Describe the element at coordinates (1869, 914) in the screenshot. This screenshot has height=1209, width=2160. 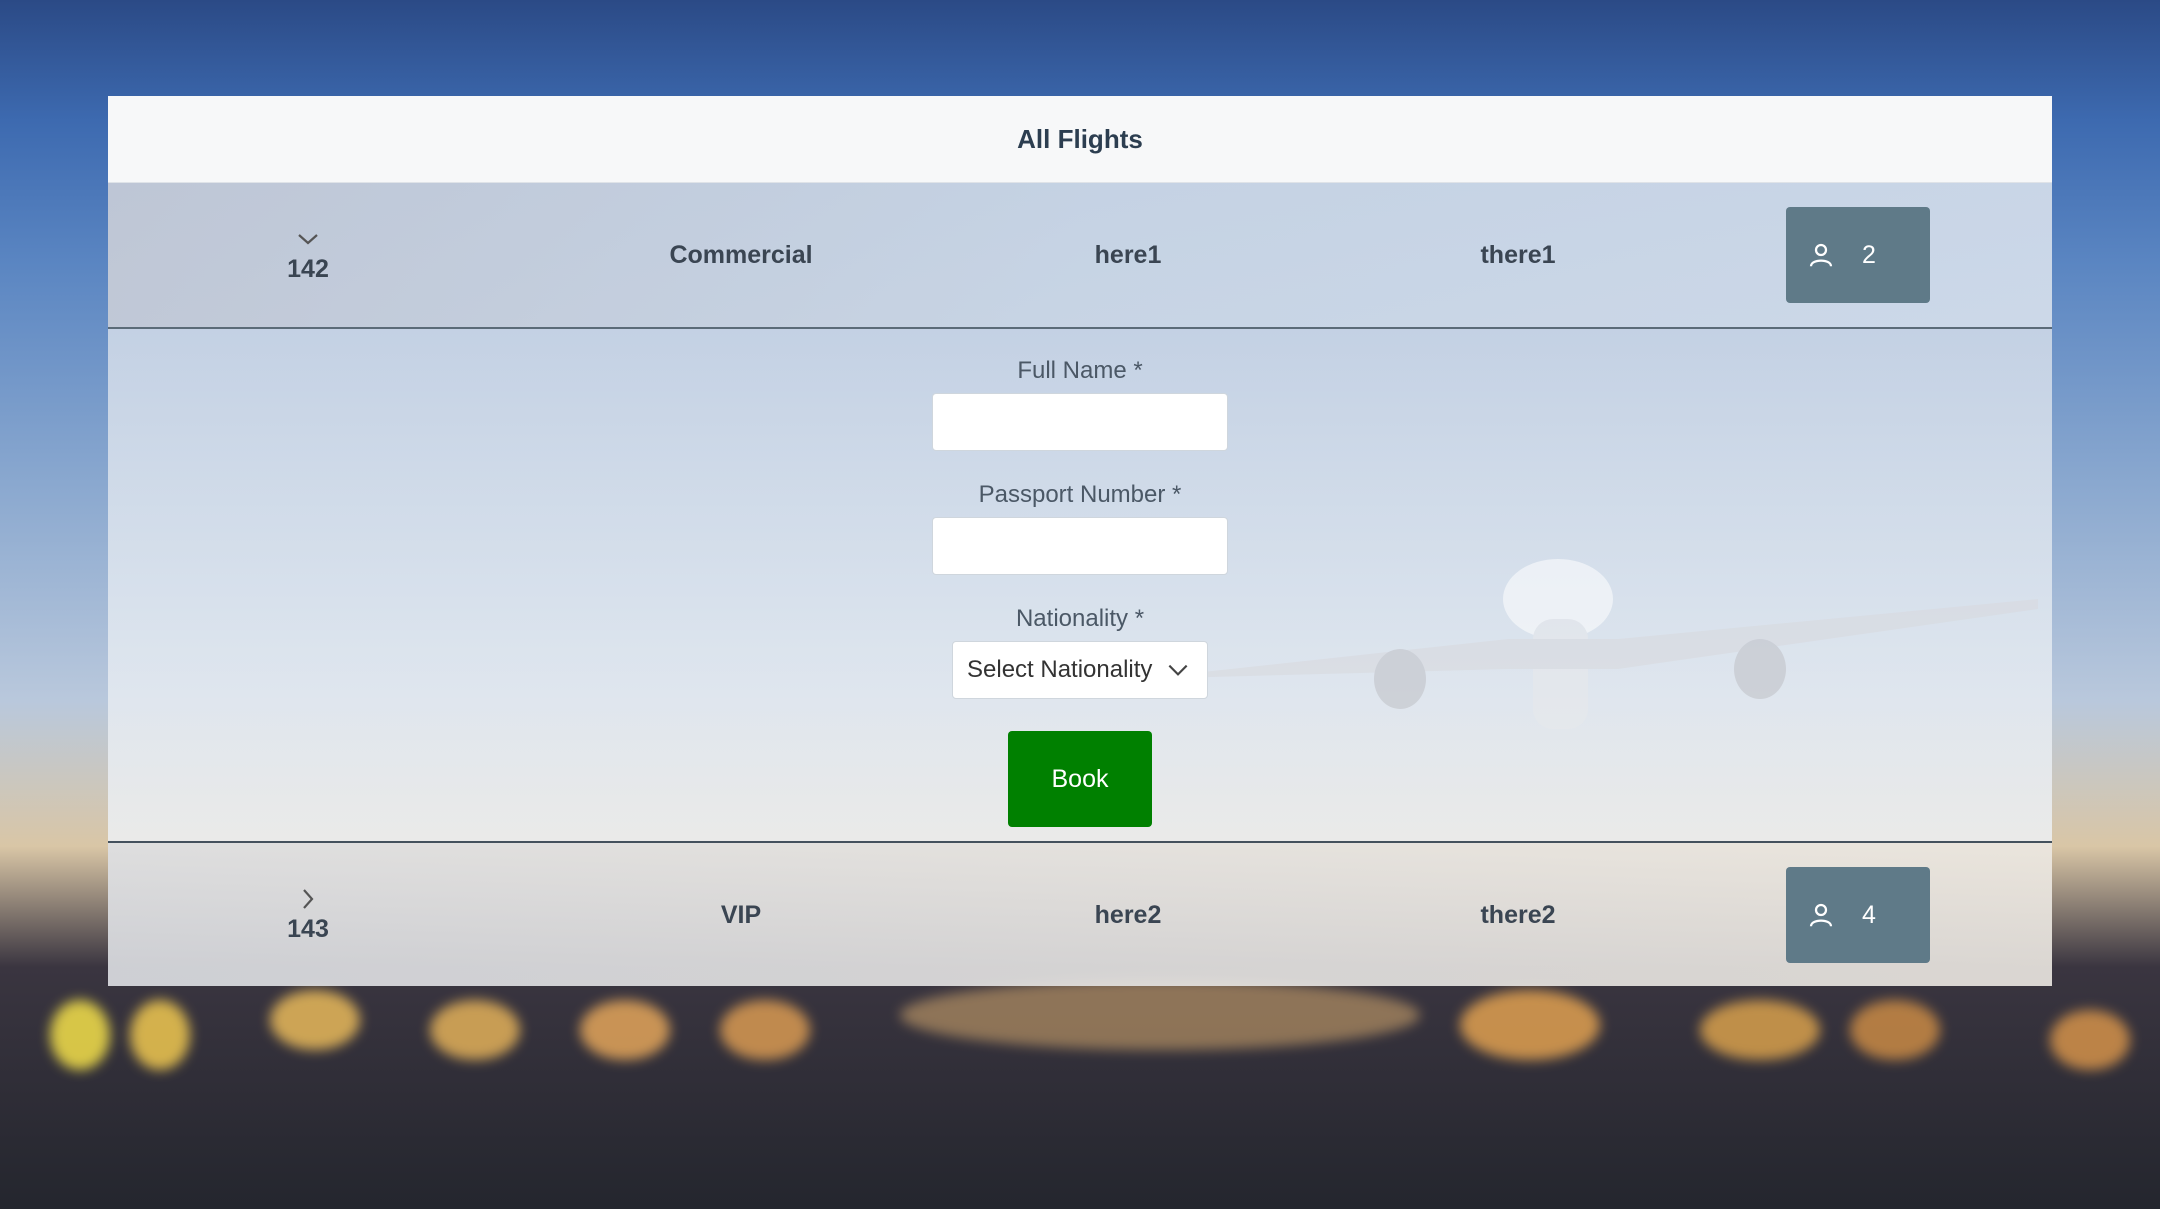
I see `passenger-count: 4` at that location.